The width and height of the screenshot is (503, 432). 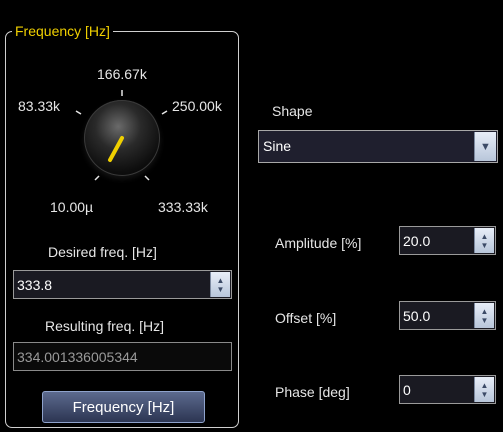 What do you see at coordinates (105, 326) in the screenshot?
I see `resulting-freq-label: Resulting freq. [Hz]` at bounding box center [105, 326].